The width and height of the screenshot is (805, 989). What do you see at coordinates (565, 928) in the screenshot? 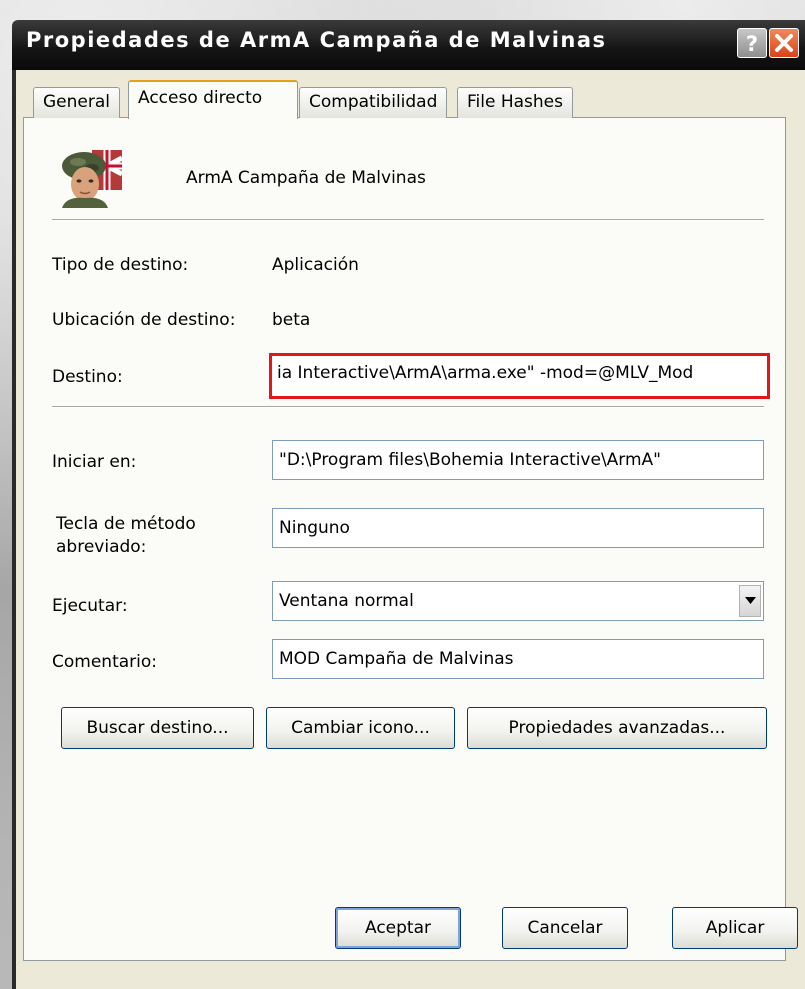
I see `cancel-button: Cancelar` at bounding box center [565, 928].